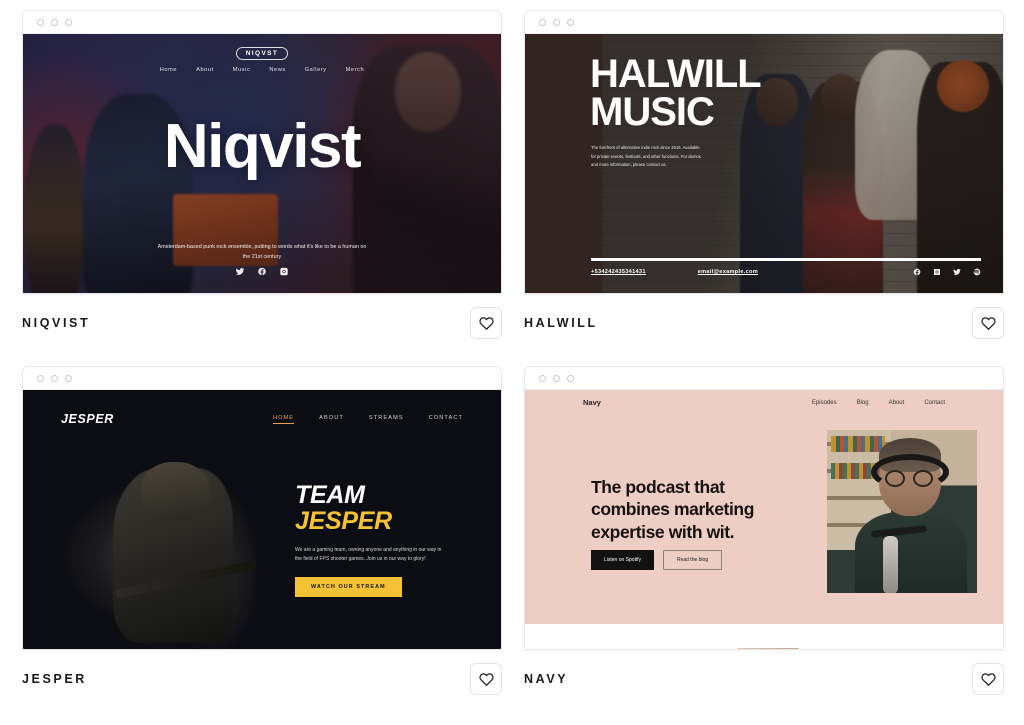 Image resolution: width=1024 pixels, height=725 pixels. I want to click on template-name: NIQVIST, so click(56, 323).